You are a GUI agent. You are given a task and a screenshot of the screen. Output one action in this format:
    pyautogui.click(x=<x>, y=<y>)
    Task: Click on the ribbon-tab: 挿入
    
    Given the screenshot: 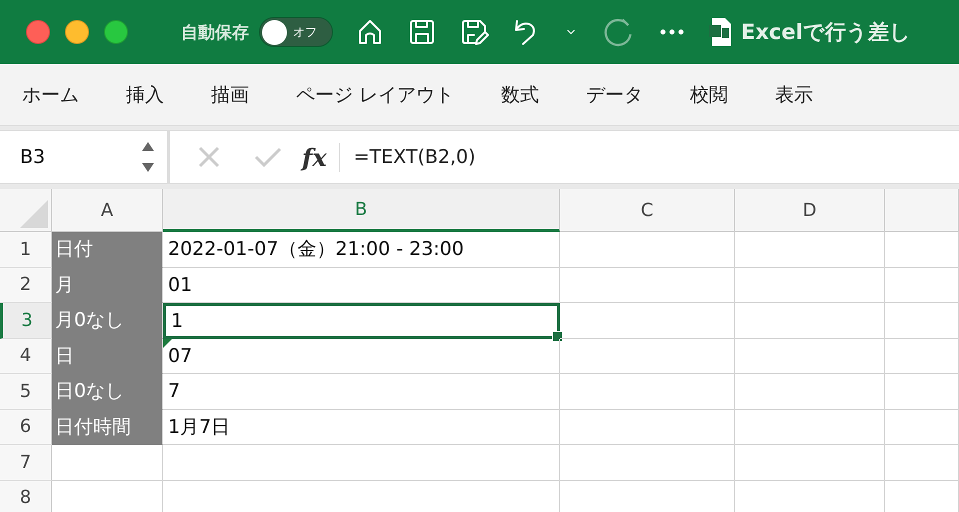 What is the action you would take?
    pyautogui.click(x=145, y=95)
    